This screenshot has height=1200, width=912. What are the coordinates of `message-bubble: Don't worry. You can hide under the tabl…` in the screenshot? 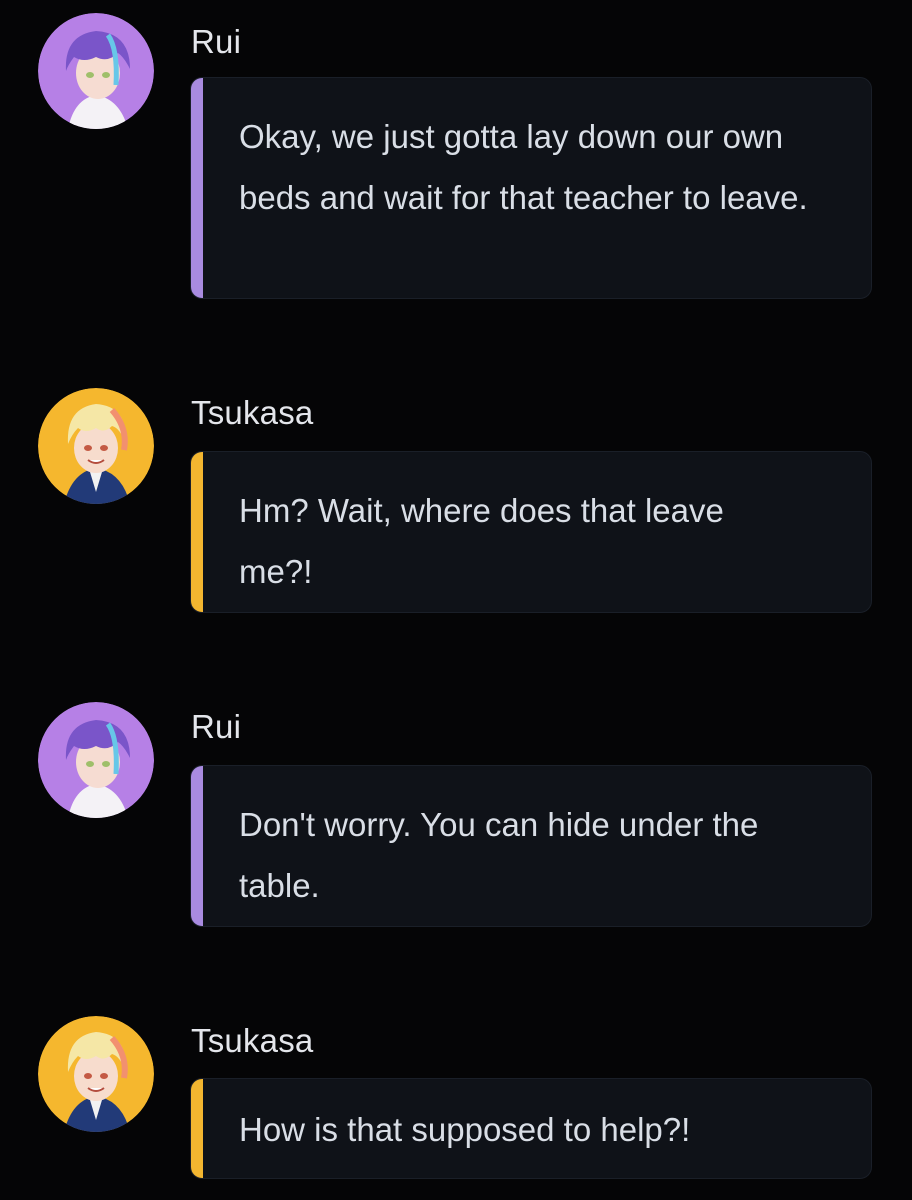 It's located at (531, 846).